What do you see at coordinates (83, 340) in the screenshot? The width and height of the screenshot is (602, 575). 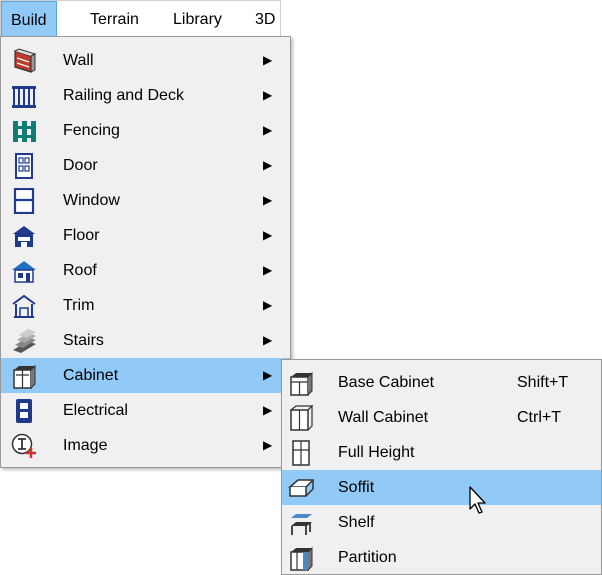 I see `menu-item-label: Stairs` at bounding box center [83, 340].